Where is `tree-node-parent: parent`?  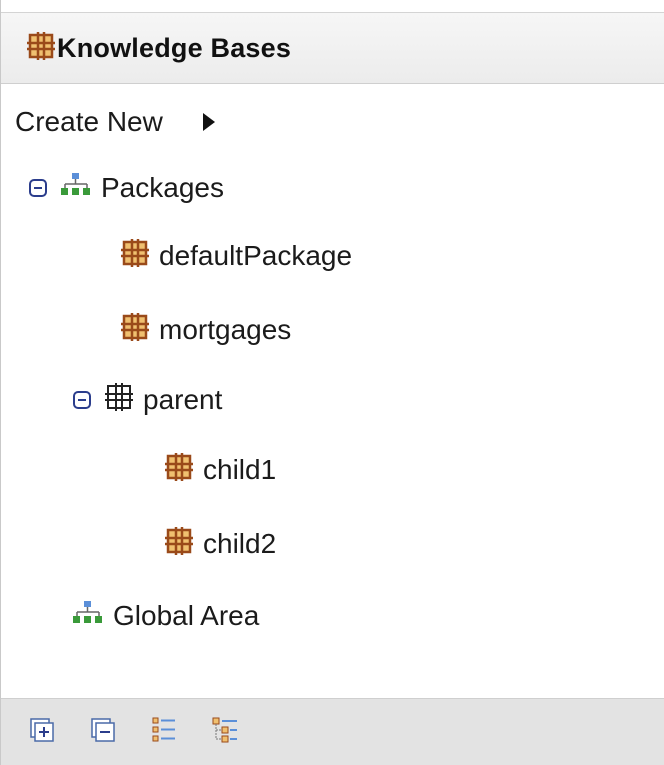
tree-node-parent: parent is located at coordinates (147, 400).